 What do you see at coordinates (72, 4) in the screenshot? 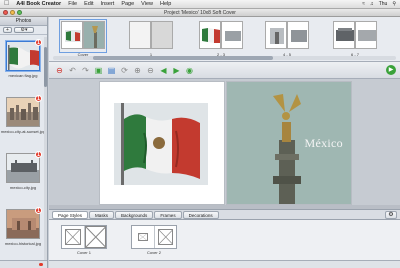
I see `menu-file: File` at bounding box center [72, 4].